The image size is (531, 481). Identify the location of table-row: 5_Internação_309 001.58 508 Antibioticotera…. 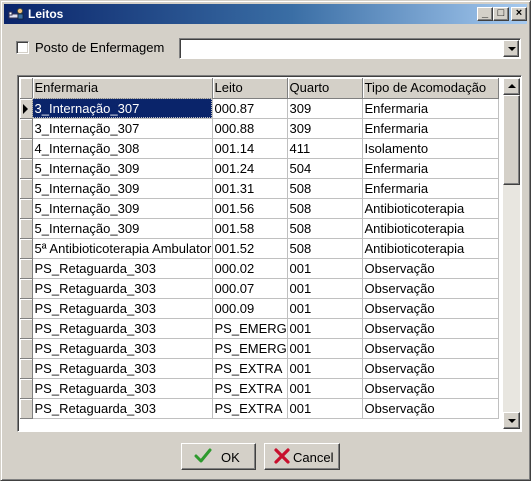
(259, 228).